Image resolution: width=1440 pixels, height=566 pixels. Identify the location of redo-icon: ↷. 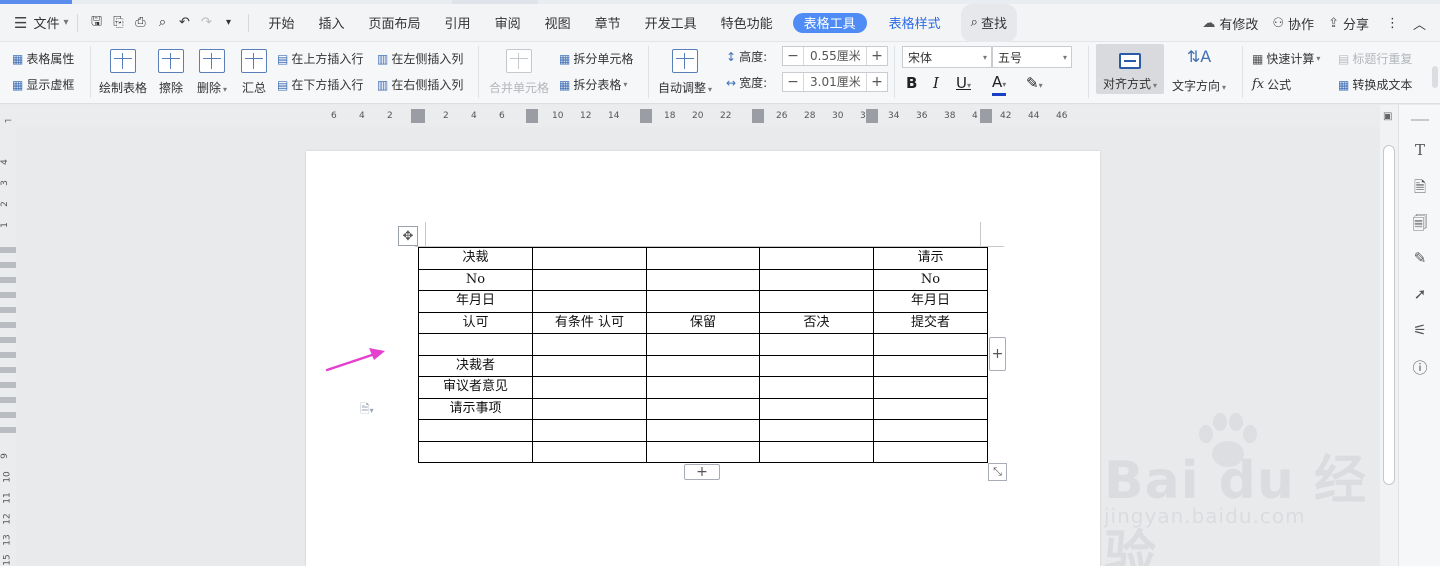
(207, 23).